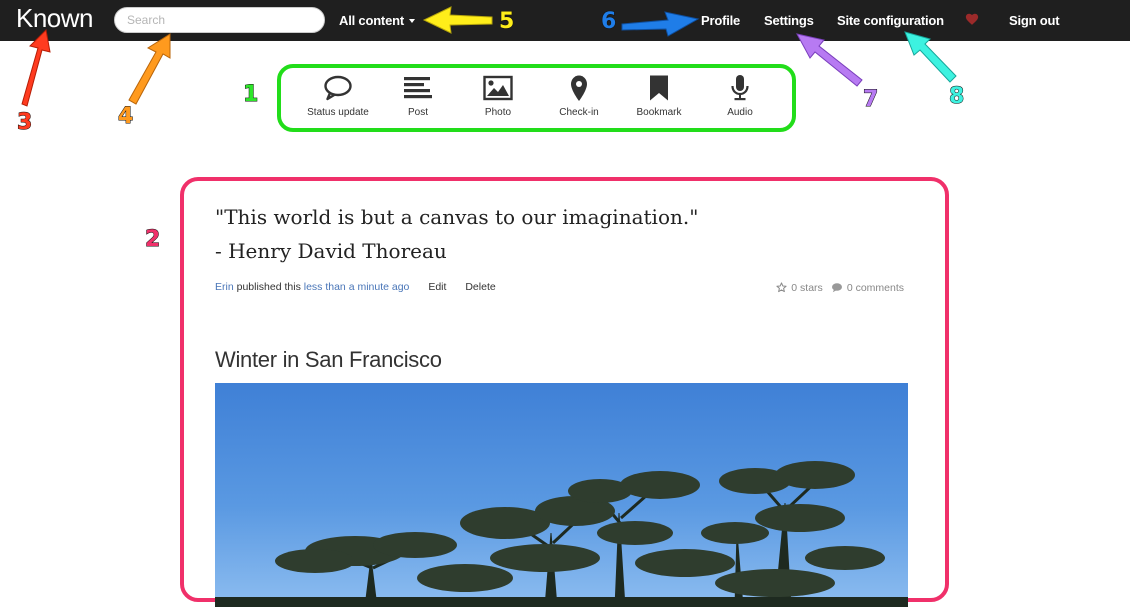  What do you see at coordinates (152, 240) in the screenshot?
I see `annotation-2: 2` at bounding box center [152, 240].